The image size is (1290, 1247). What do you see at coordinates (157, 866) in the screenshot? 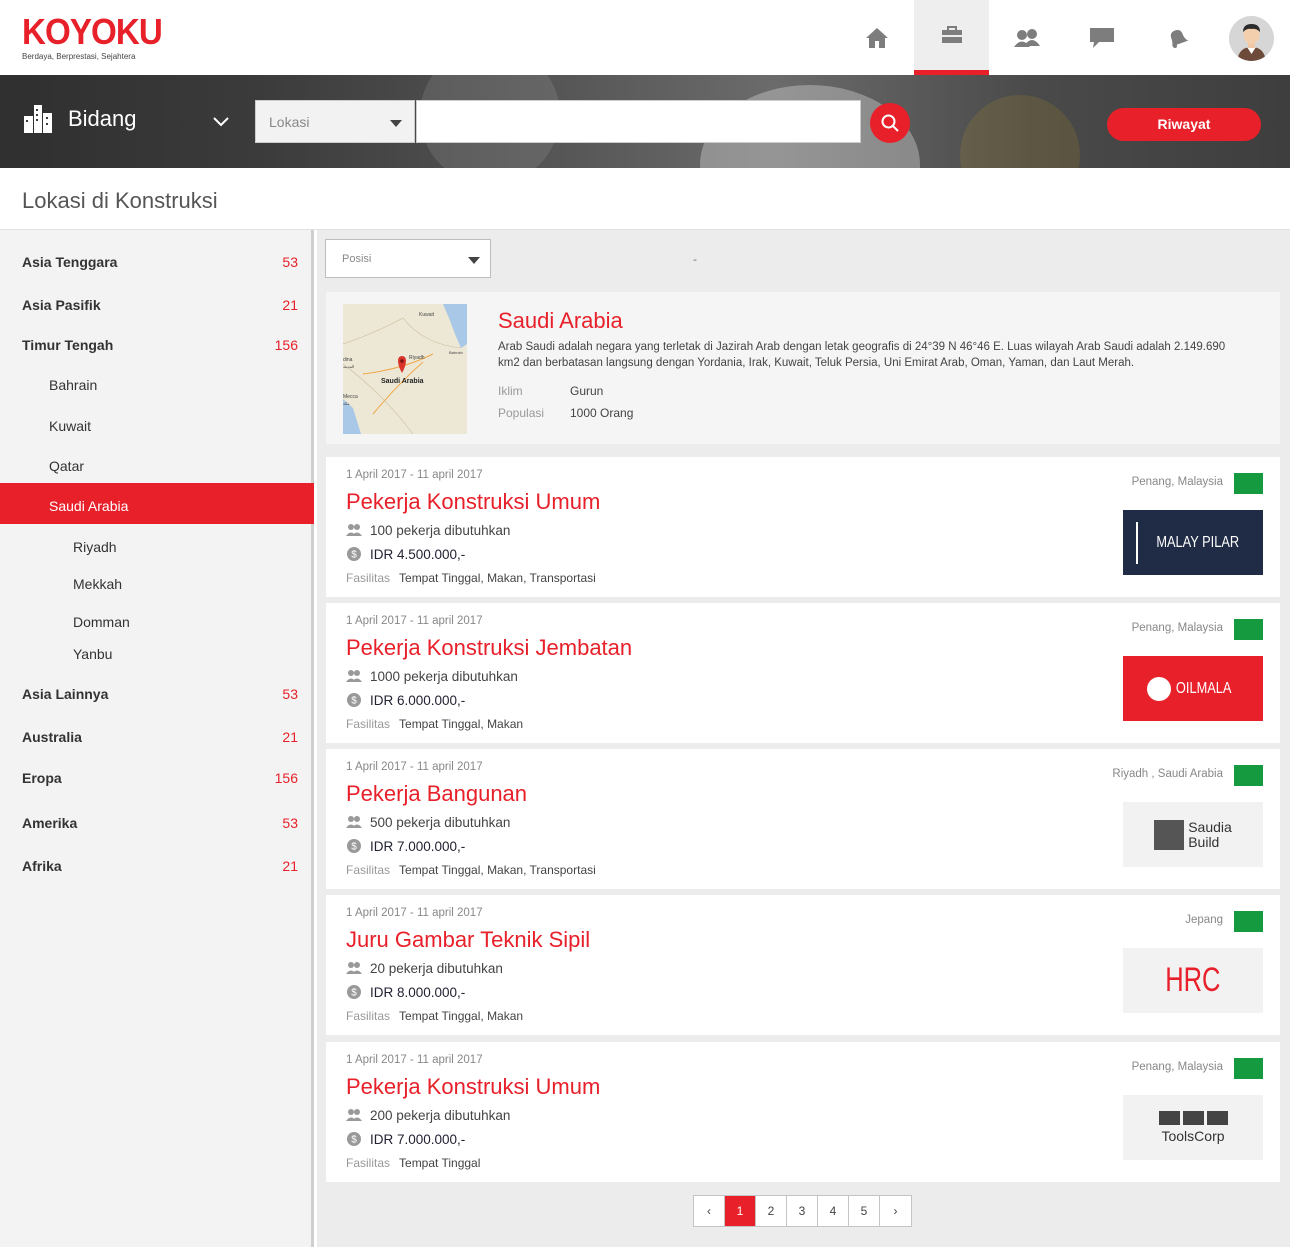
I see `sidebar-item-afrika: Afrika 21` at bounding box center [157, 866].